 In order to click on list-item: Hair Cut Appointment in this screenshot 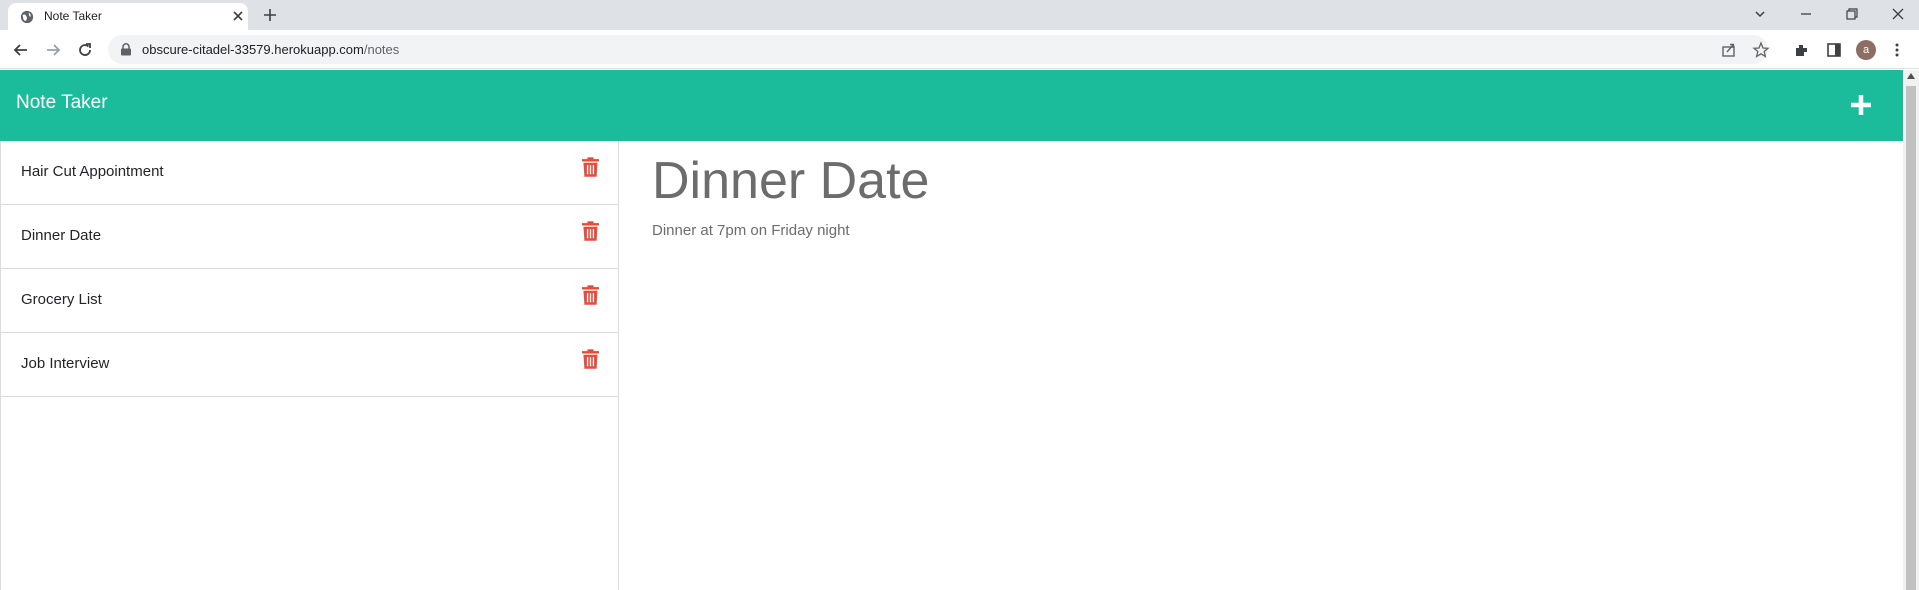, I will do `click(309, 173)`.